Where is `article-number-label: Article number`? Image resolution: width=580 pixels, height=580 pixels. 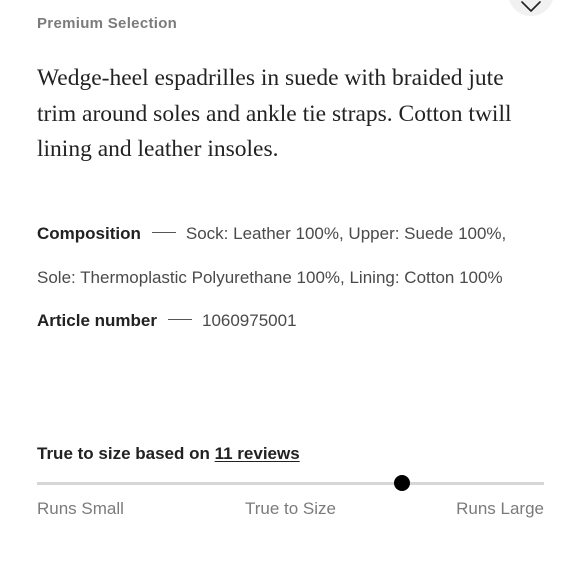
article-number-label: Article number is located at coordinates (97, 320).